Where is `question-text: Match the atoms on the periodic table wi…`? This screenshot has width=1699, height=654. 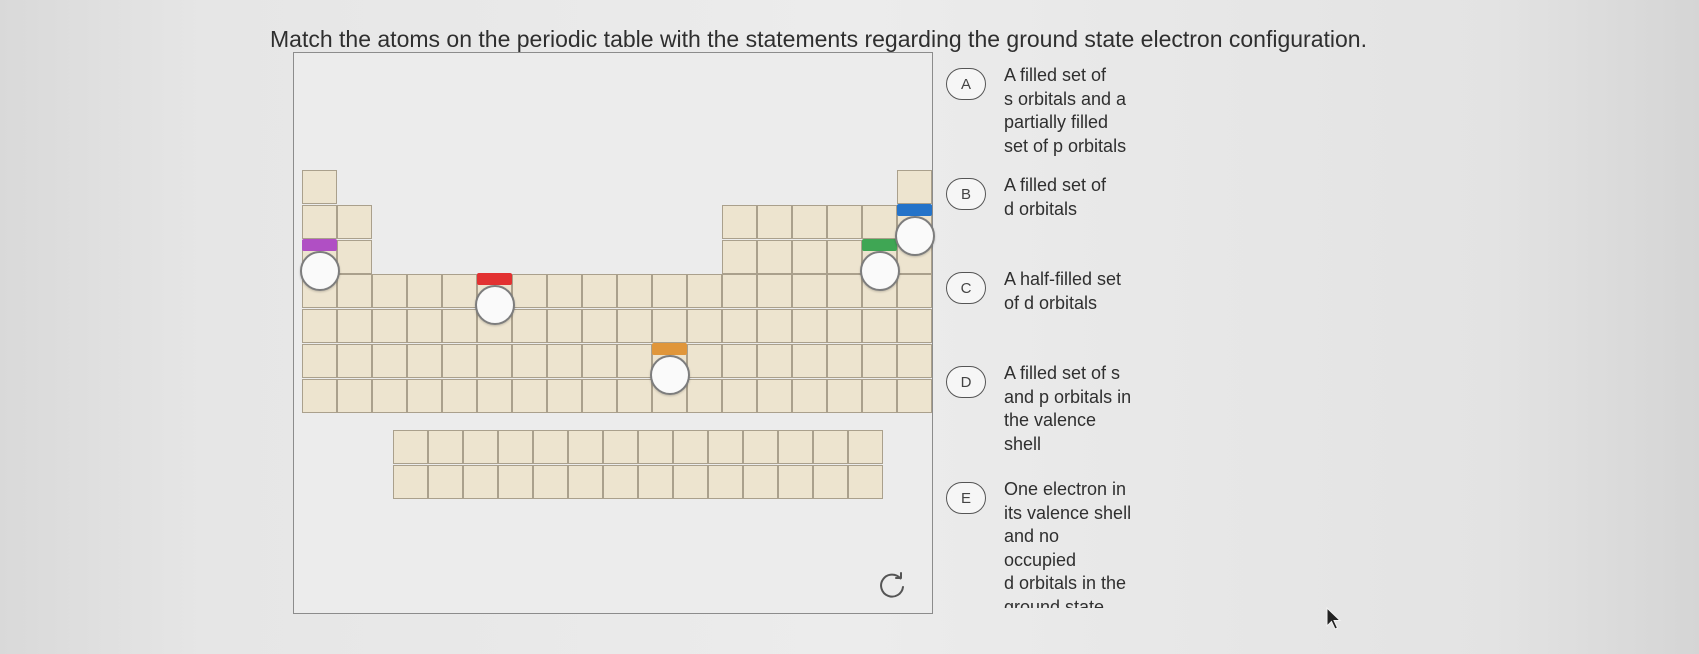
question-text: Match the atoms on the periodic table wi… is located at coordinates (818, 39).